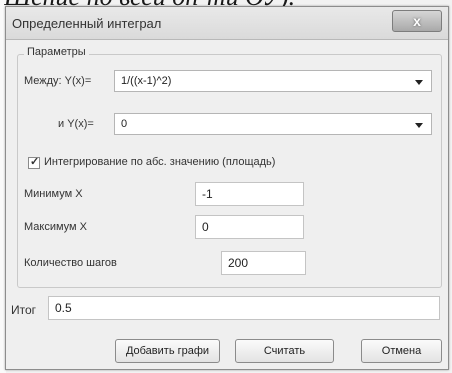 This screenshot has height=373, width=452. I want to click on dialog-title: Определенный интеграл, so click(87, 23).